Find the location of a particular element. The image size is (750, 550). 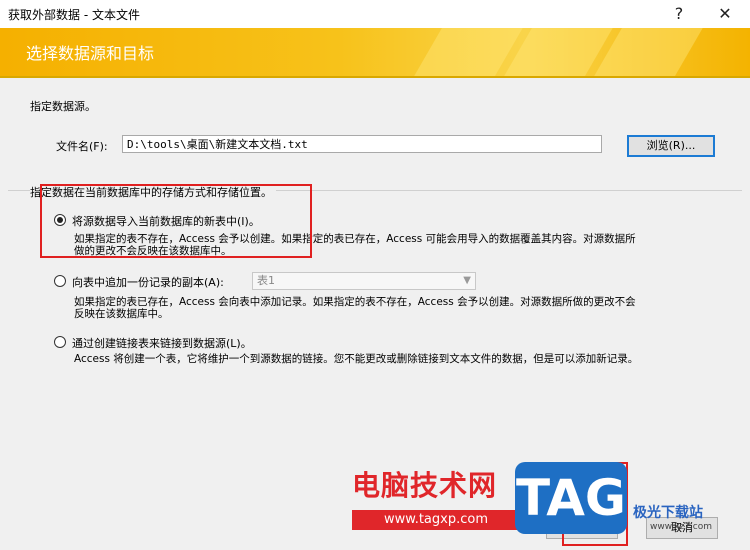

file-name-input: D:\tools\桌面\新建文本文档.txt is located at coordinates (362, 144).